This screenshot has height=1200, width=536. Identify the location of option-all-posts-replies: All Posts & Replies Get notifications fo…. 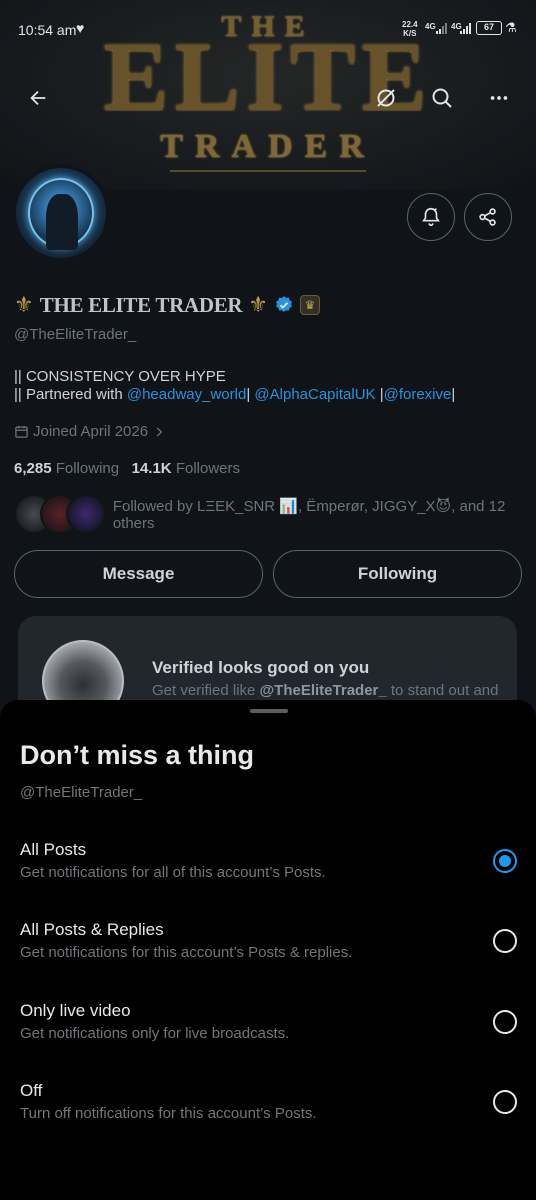
(268, 960).